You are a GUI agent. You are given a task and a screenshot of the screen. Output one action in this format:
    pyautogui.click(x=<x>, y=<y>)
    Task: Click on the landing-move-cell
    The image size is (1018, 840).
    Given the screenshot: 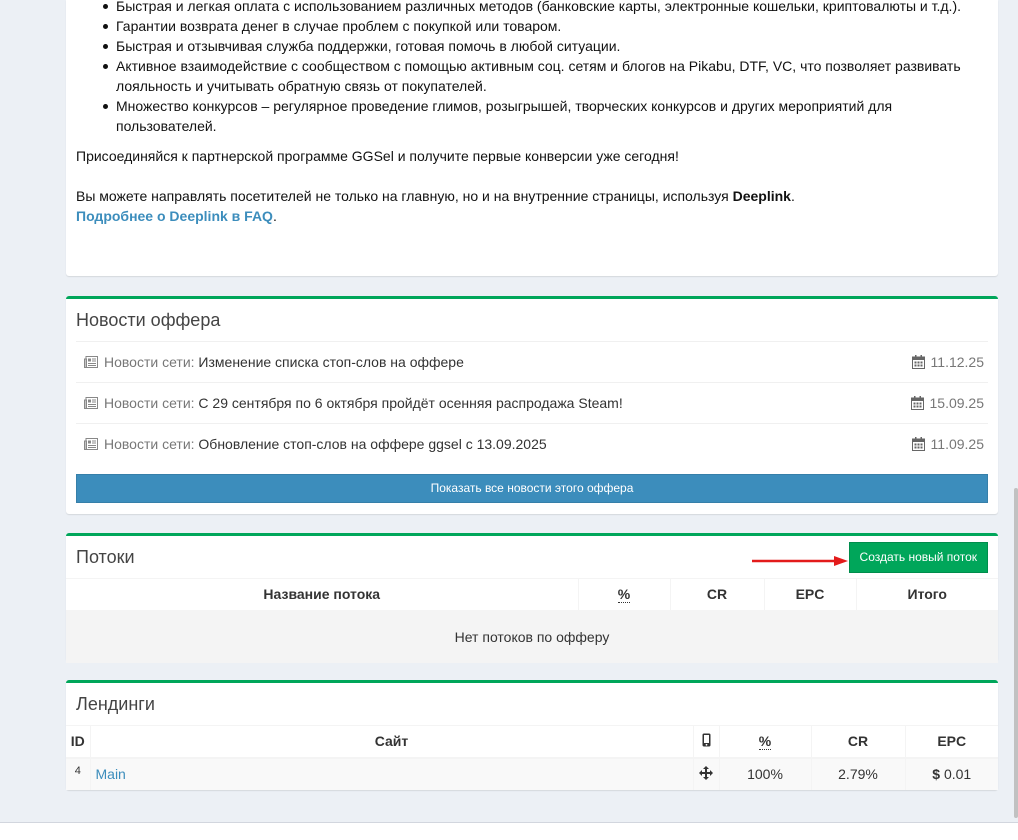 What is the action you would take?
    pyautogui.click(x=706, y=773)
    